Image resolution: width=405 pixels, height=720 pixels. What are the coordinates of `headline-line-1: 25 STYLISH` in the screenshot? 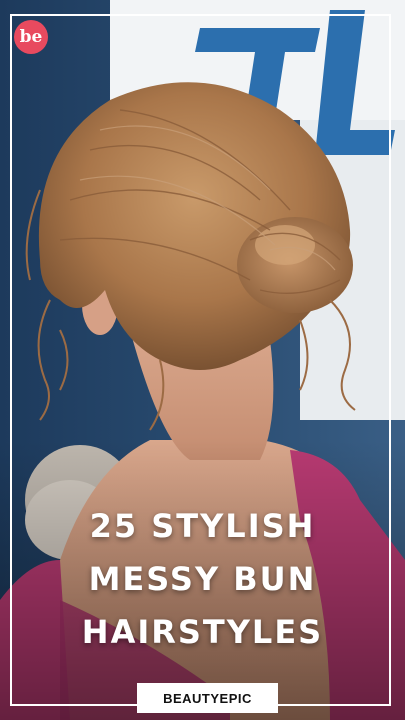 It's located at (202, 526).